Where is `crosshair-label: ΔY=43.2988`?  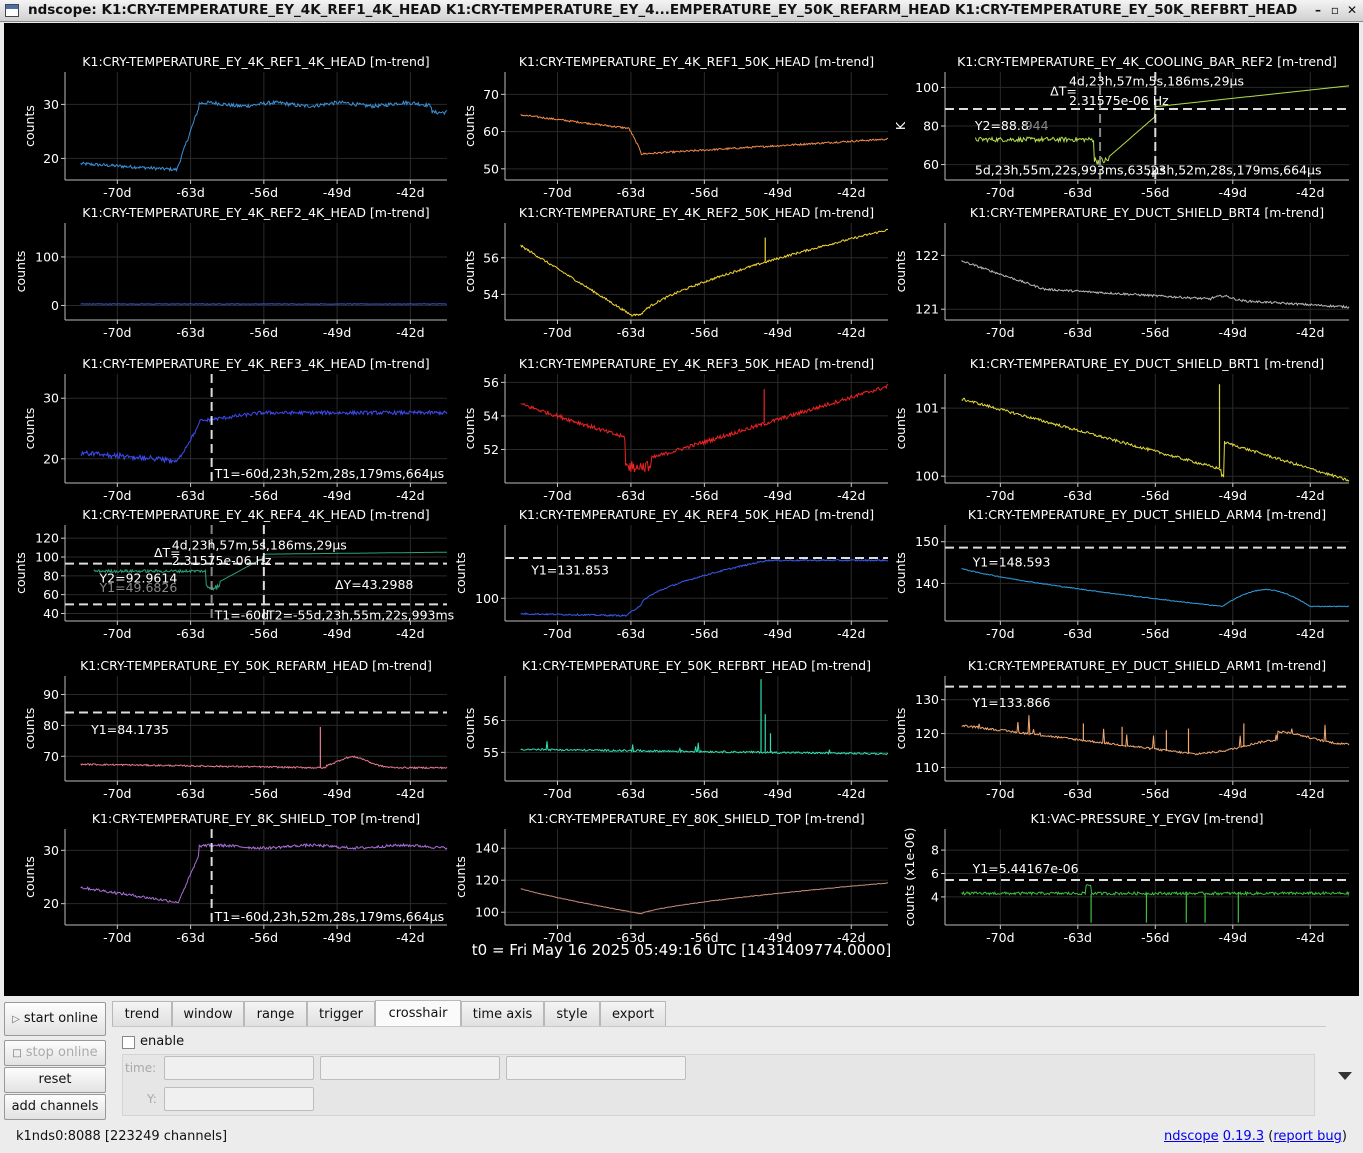 crosshair-label: ΔY=43.2988 is located at coordinates (374, 584).